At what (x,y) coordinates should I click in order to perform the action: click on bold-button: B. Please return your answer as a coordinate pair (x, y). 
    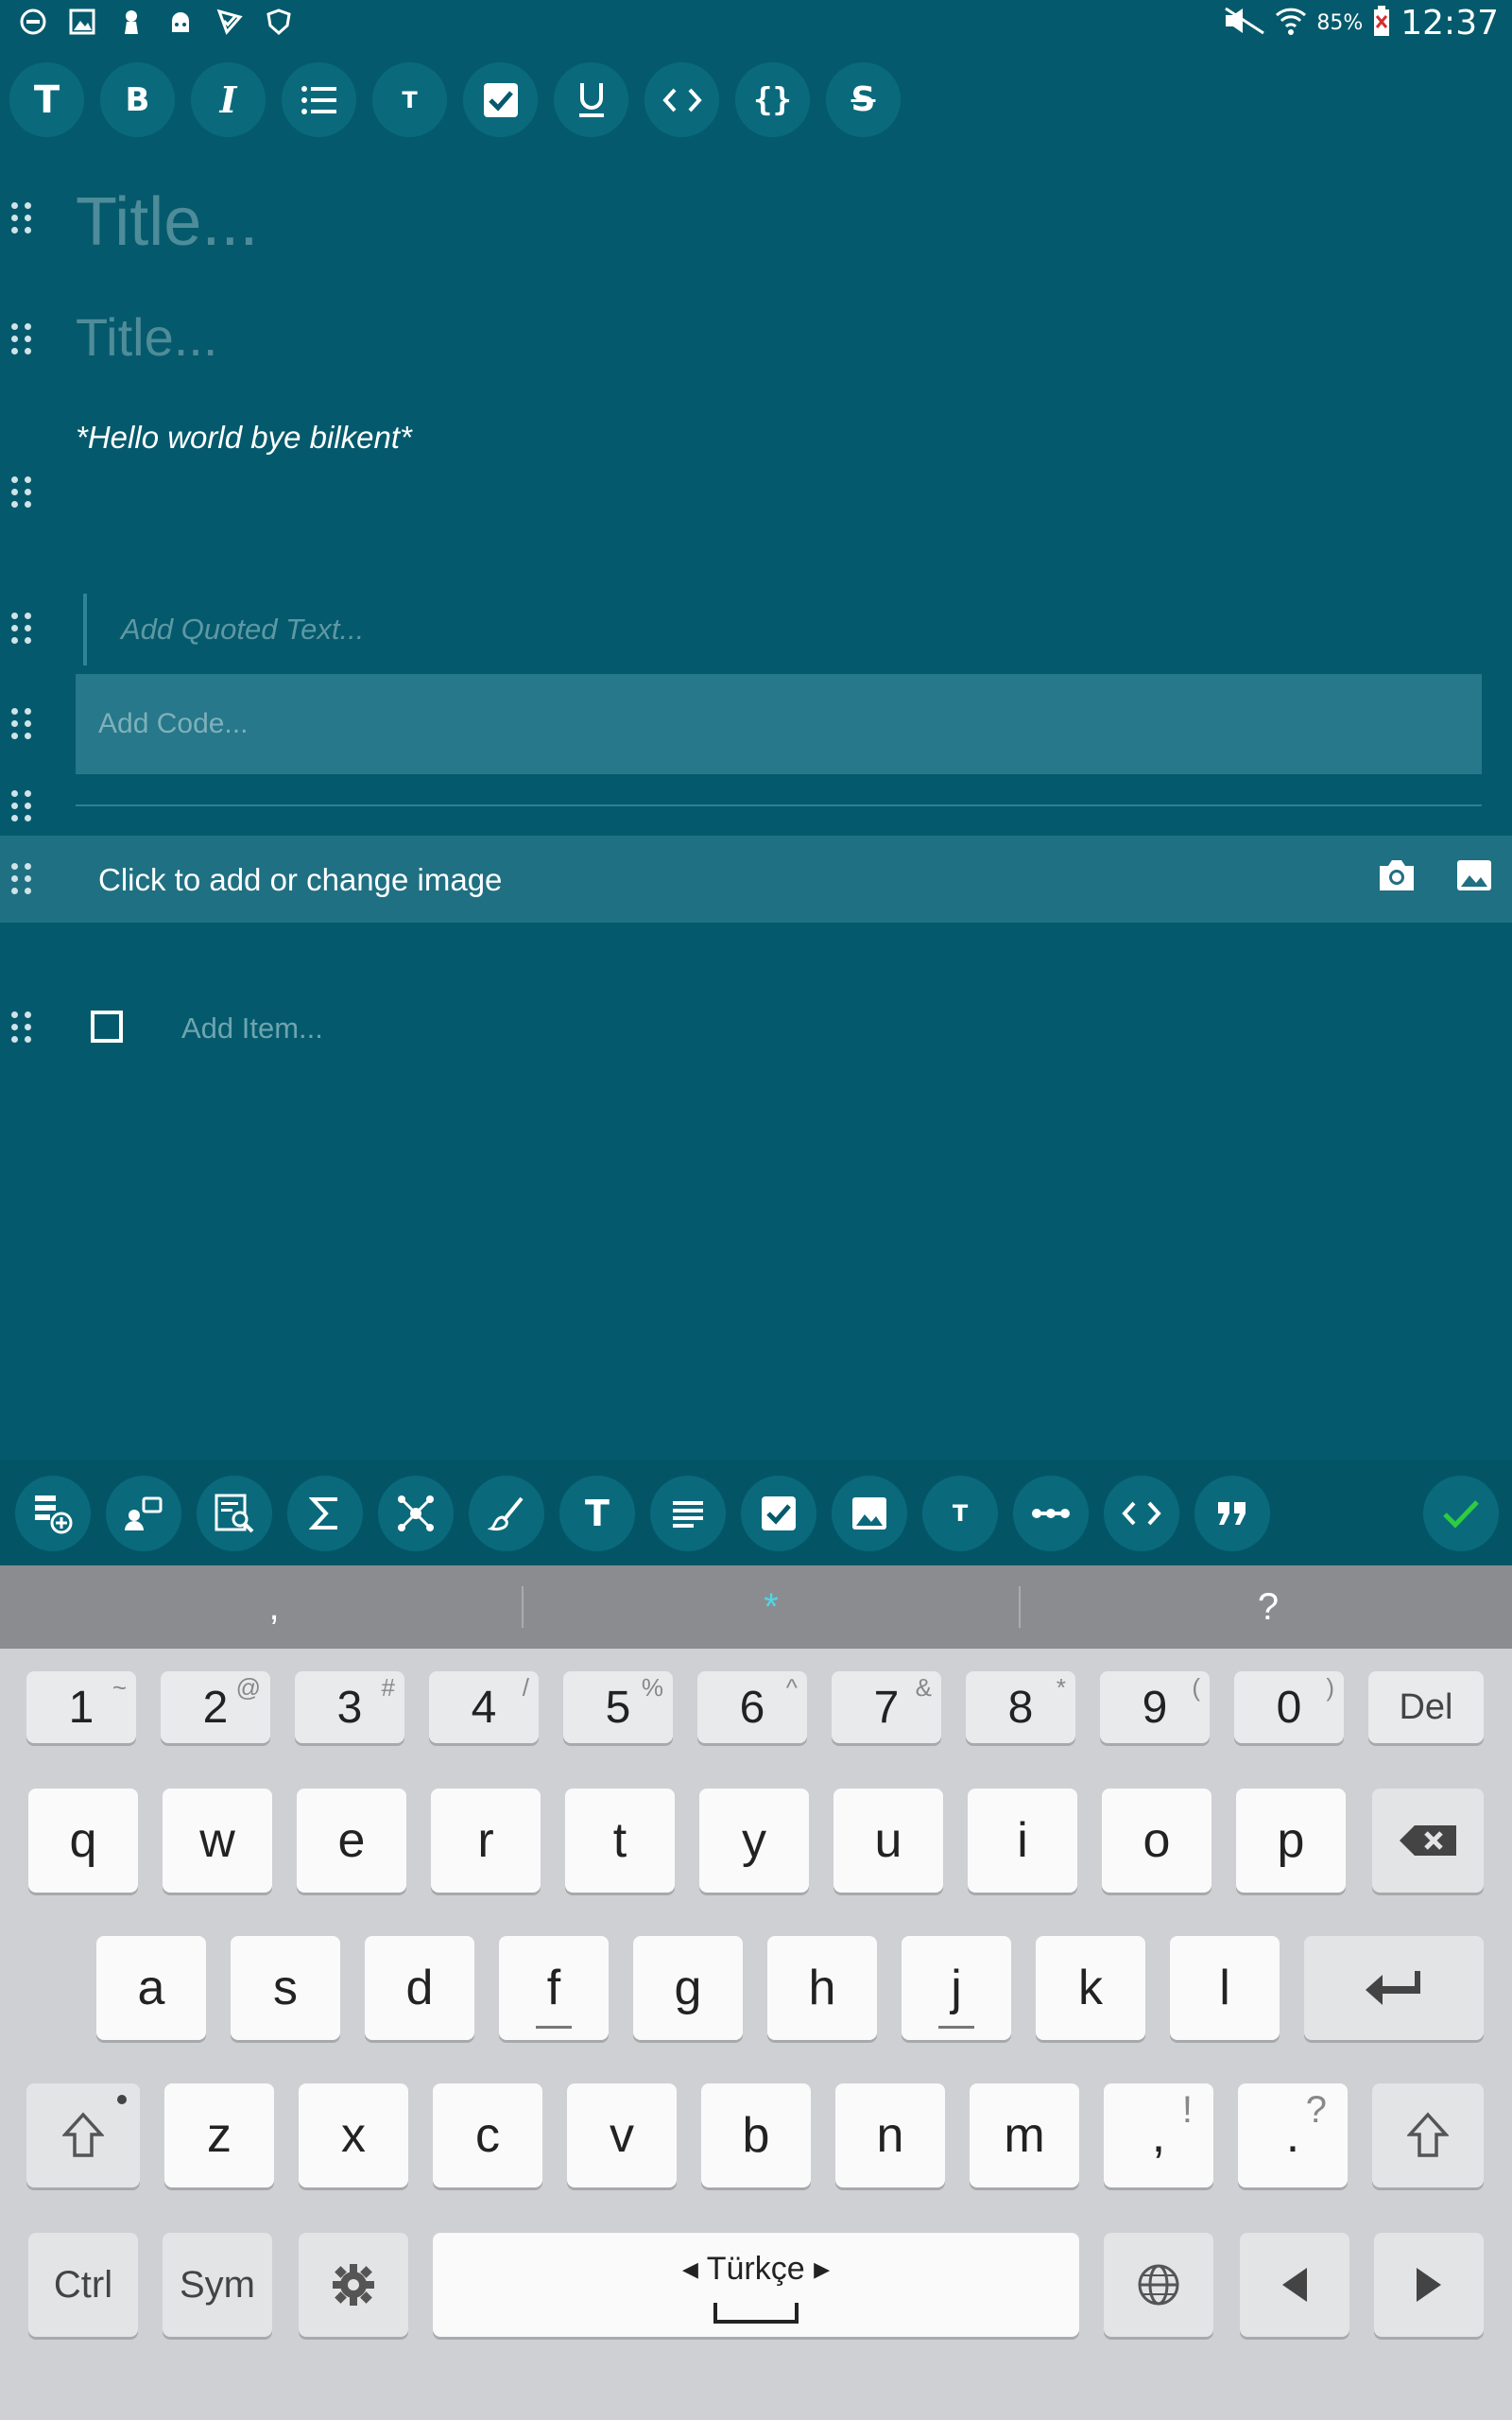
    Looking at the image, I should click on (137, 99).